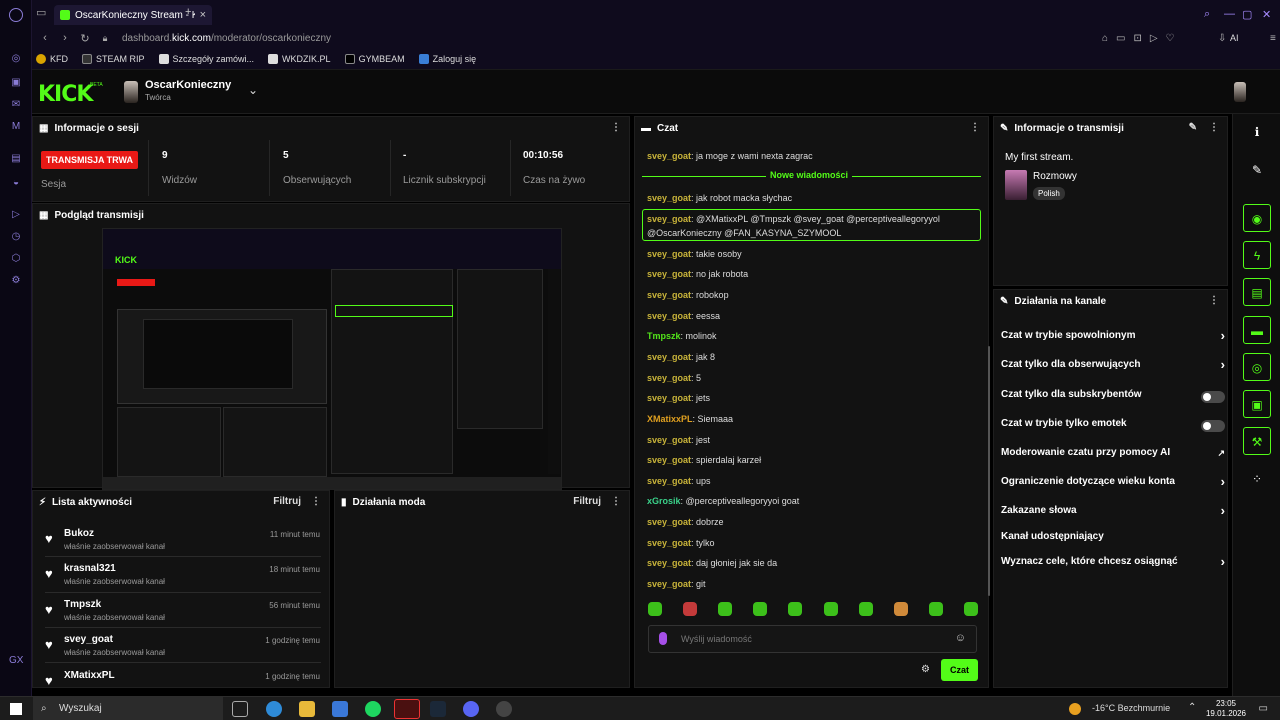 This screenshot has width=1280, height=720. I want to click on action-goals: Wyznacz cele, które chcesz osiągnąć ›, so click(1113, 564).